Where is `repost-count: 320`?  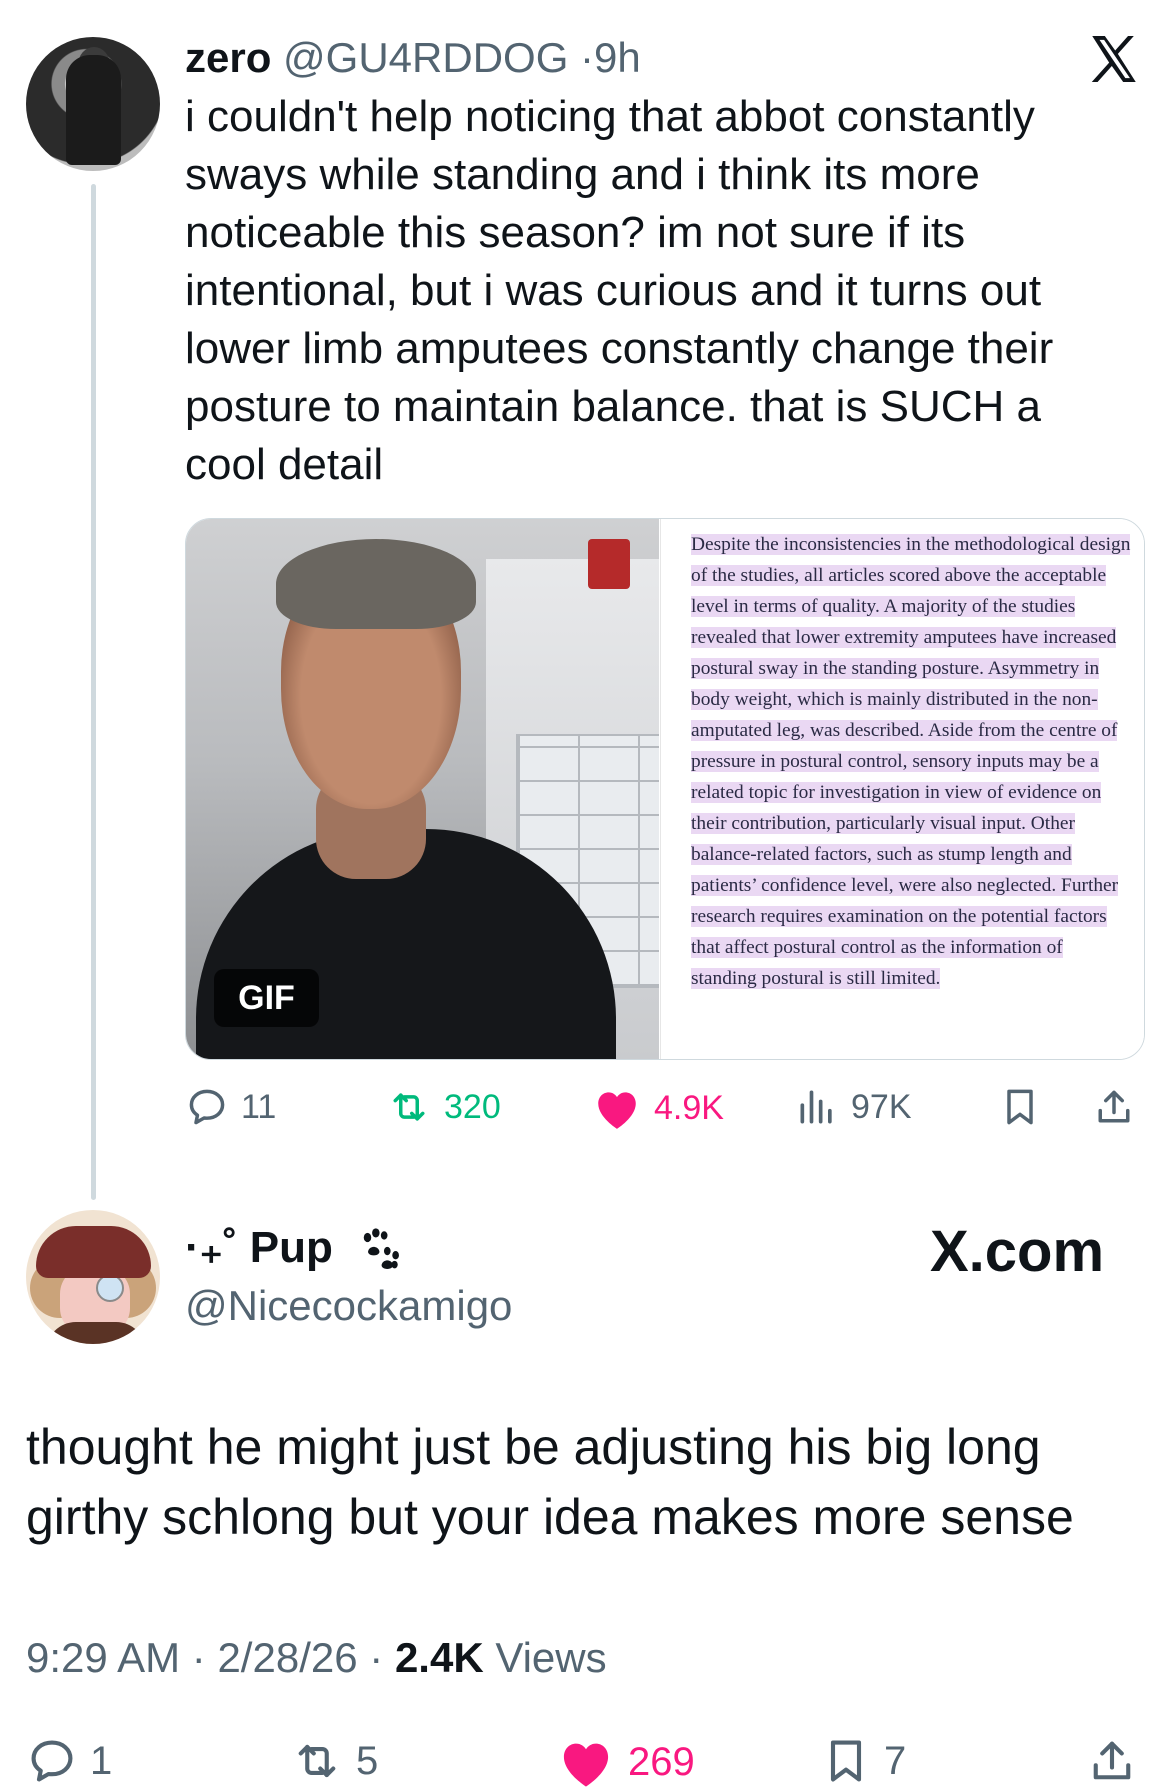 repost-count: 320 is located at coordinates (472, 1106).